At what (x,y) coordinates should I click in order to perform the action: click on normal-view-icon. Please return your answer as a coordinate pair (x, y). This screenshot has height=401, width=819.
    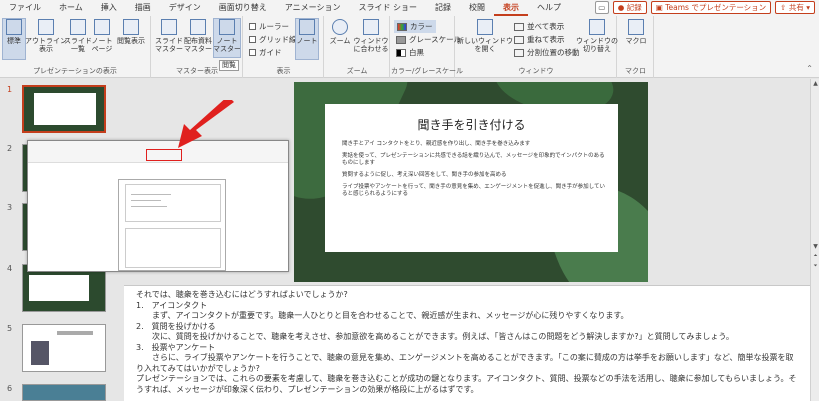
    Looking at the image, I should click on (14, 27).